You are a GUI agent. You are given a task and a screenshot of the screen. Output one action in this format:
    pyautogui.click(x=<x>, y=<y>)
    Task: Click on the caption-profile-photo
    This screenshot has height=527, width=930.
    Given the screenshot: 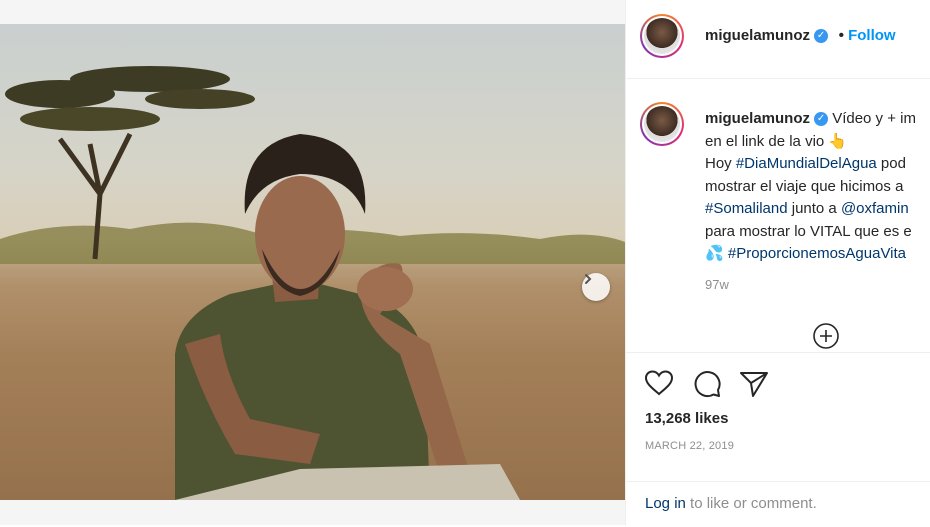 What is the action you would take?
    pyautogui.click(x=662, y=124)
    